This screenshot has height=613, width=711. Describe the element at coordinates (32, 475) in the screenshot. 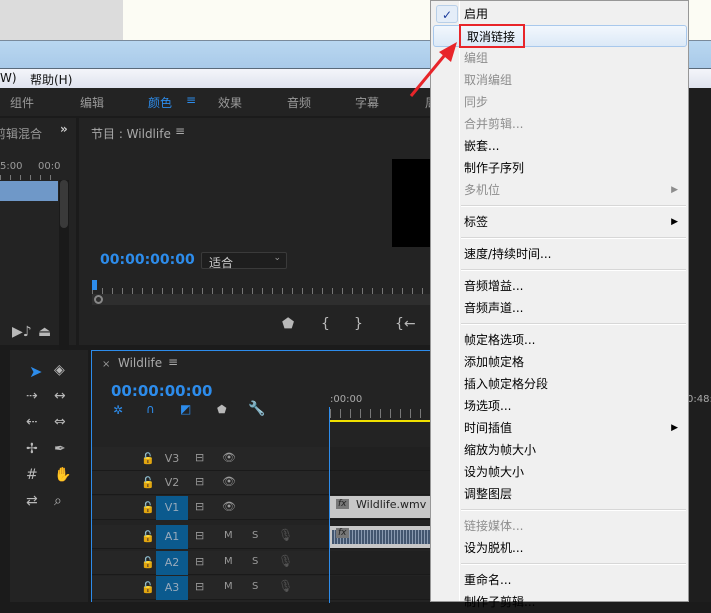

I see `slide-tool-icon: #` at that location.